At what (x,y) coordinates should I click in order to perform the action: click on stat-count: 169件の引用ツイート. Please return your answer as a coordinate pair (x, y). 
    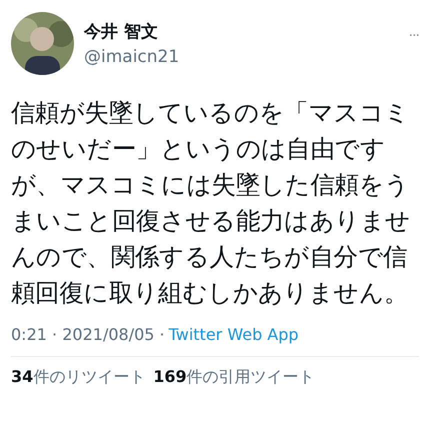
    Looking at the image, I should click on (234, 377).